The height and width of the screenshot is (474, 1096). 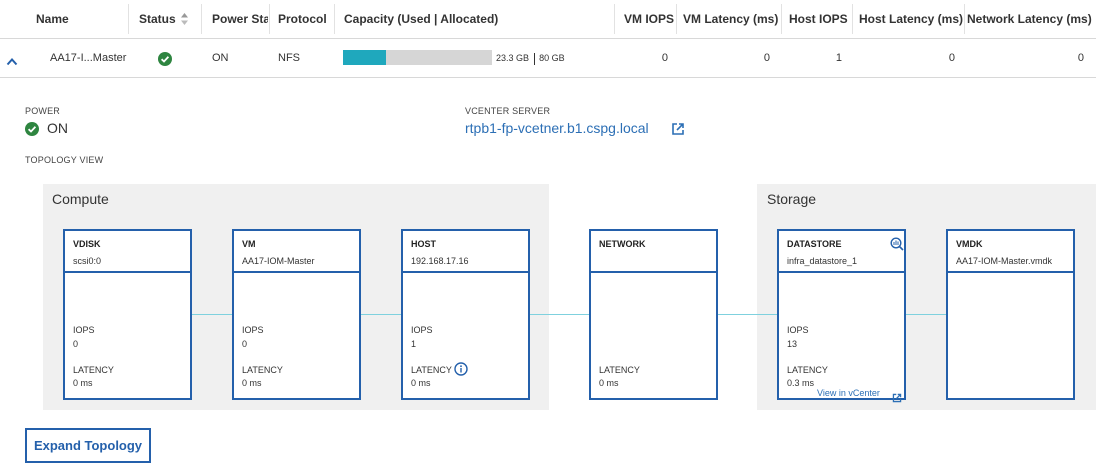 What do you see at coordinates (552, 58) in the screenshot?
I see `capacity-allocated: 80 GB` at bounding box center [552, 58].